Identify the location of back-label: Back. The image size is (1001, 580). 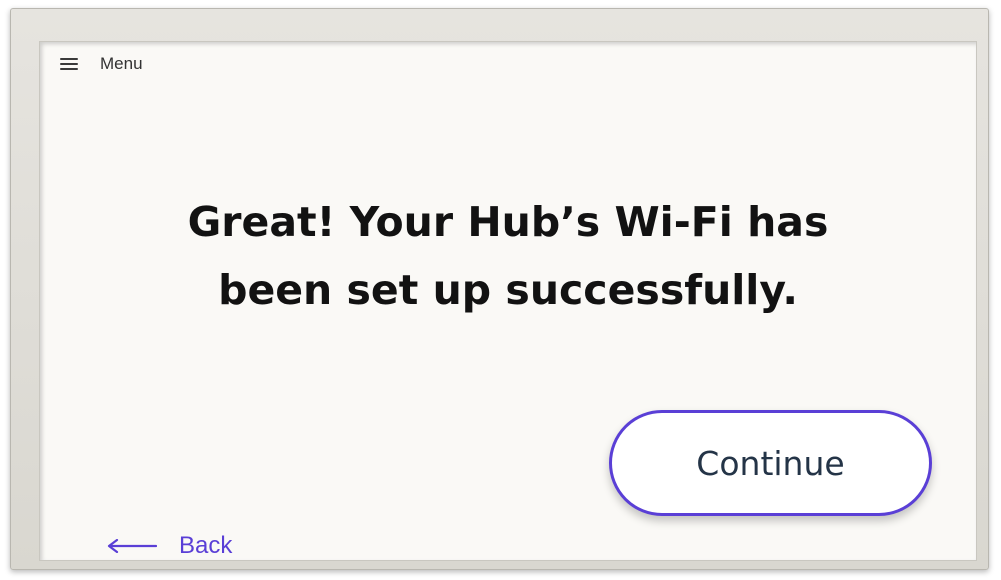
(206, 545).